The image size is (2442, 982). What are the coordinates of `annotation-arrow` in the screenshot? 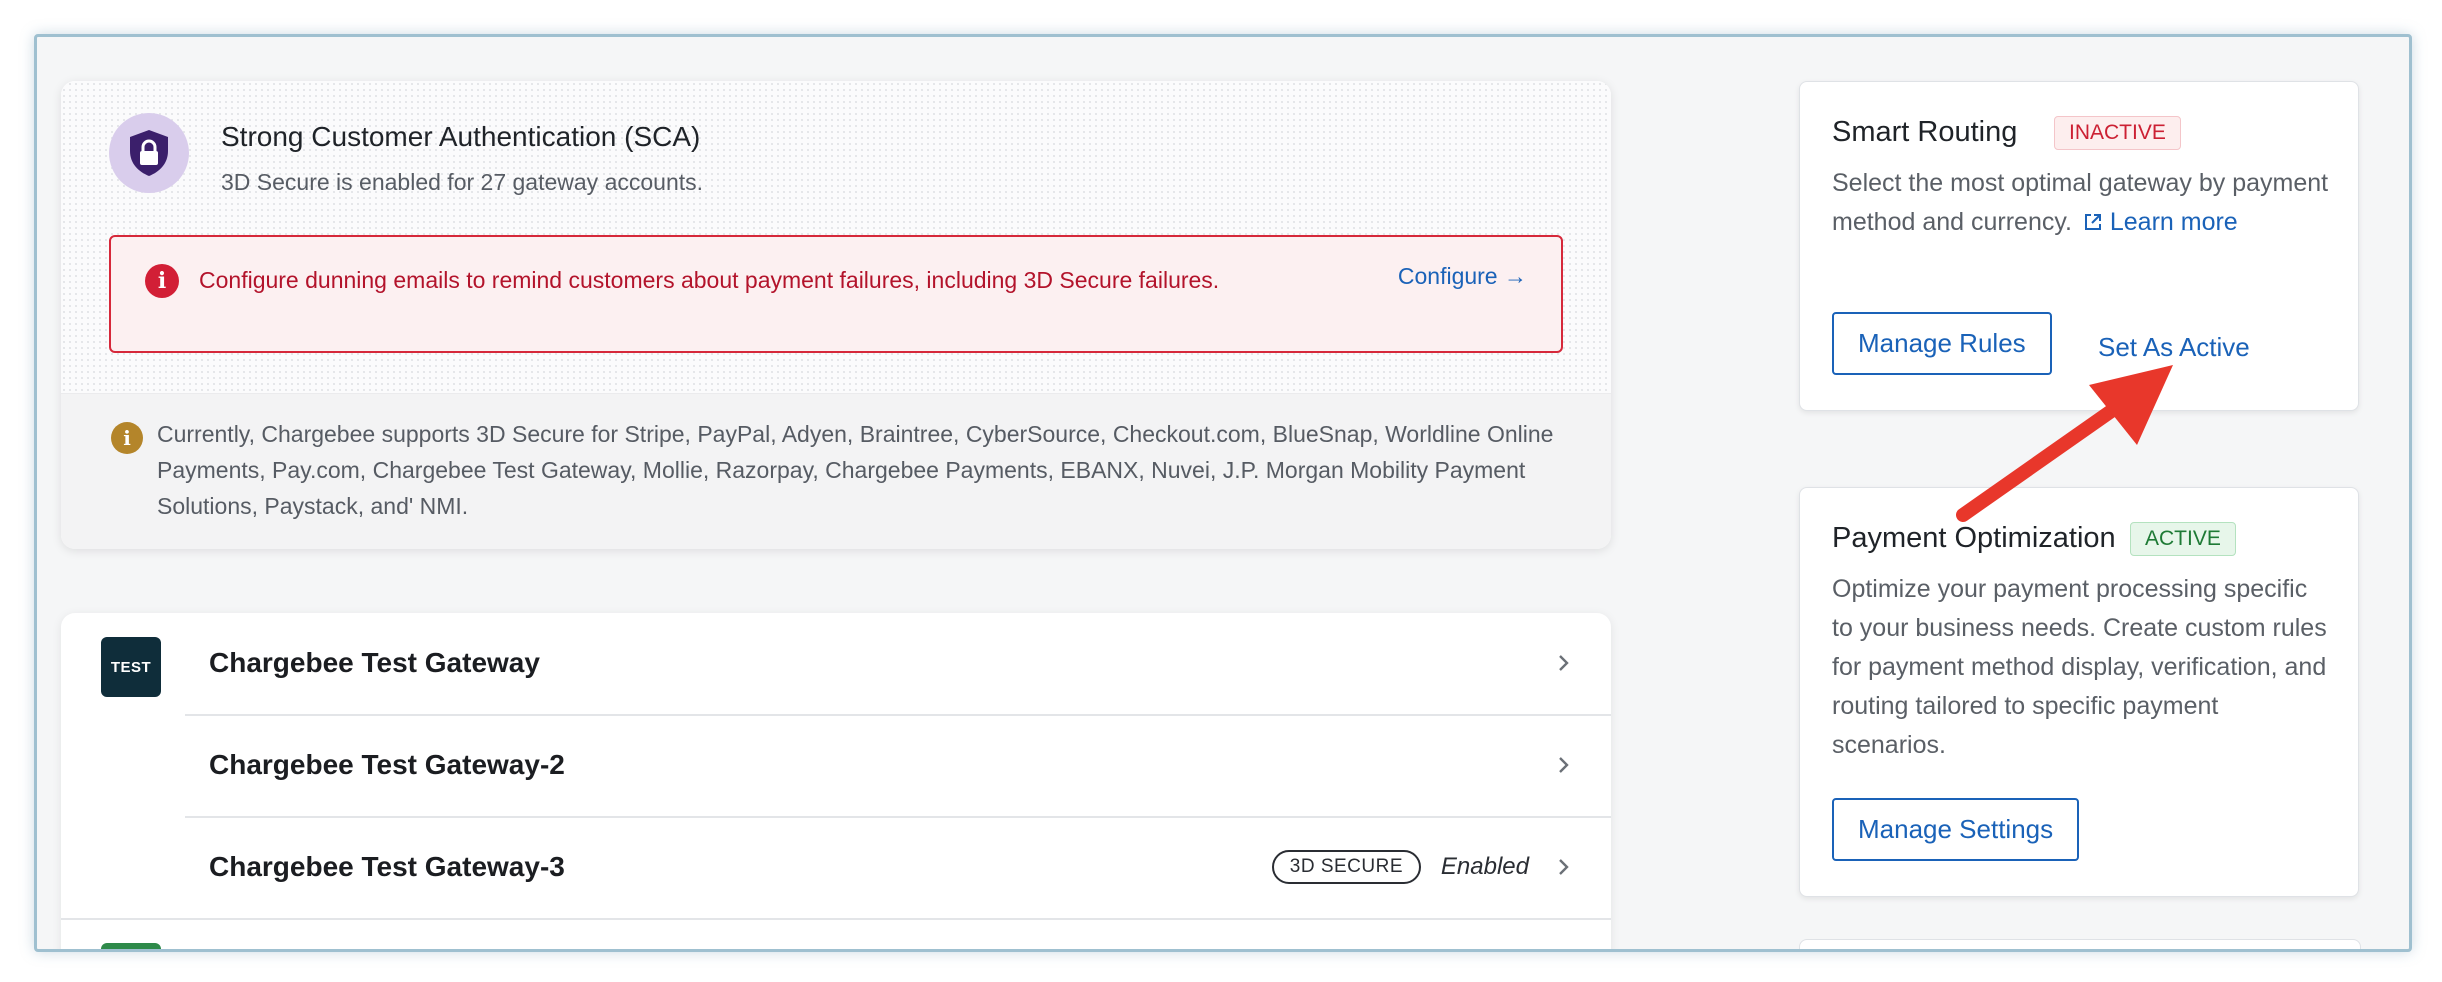 It's located at (2064, 443).